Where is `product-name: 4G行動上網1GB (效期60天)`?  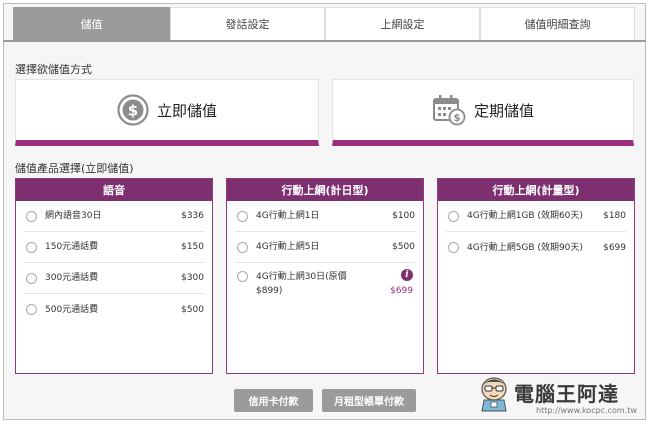 product-name: 4G行動上網1GB (效期60天) is located at coordinates (525, 216).